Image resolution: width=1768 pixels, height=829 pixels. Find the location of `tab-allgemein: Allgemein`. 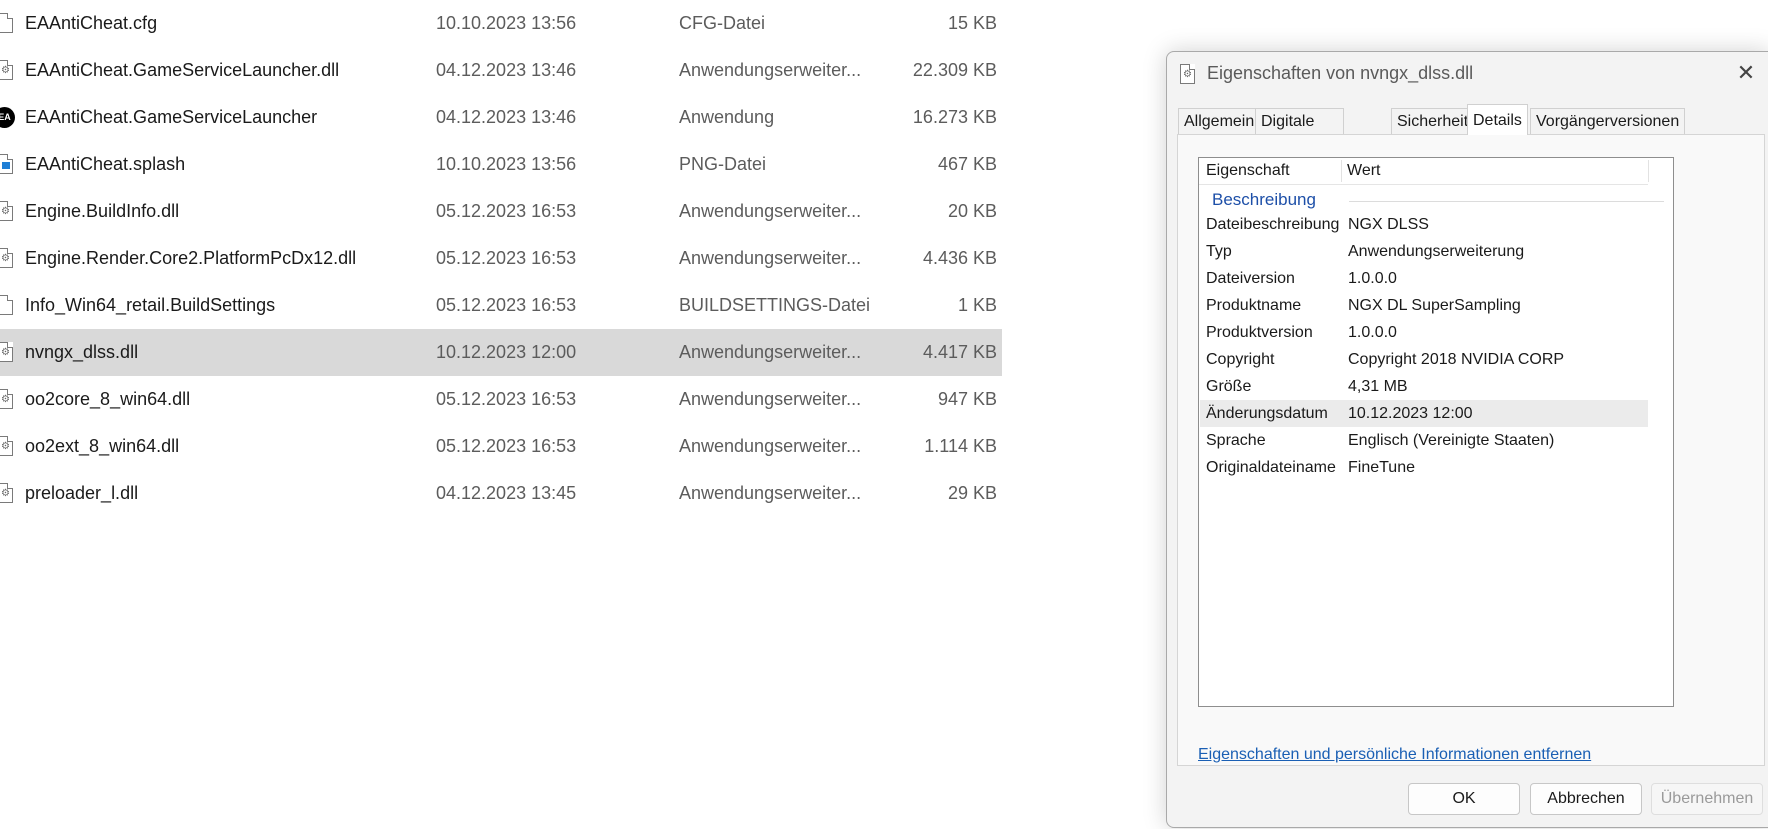

tab-allgemein: Allgemein is located at coordinates (1219, 121).